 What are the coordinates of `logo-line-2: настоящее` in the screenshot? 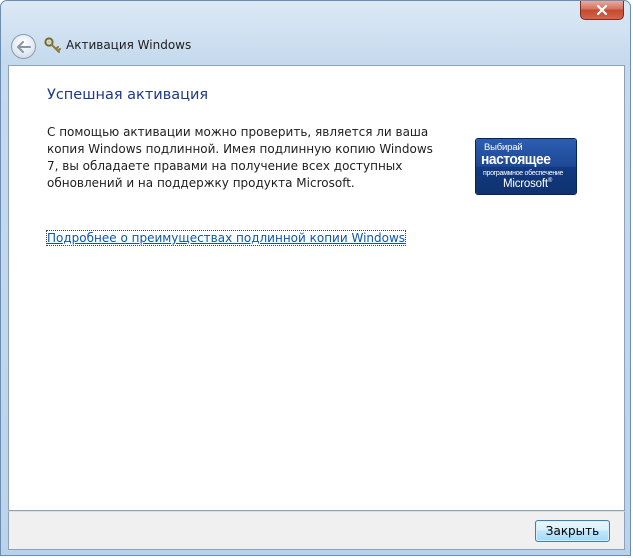 It's located at (516, 159).